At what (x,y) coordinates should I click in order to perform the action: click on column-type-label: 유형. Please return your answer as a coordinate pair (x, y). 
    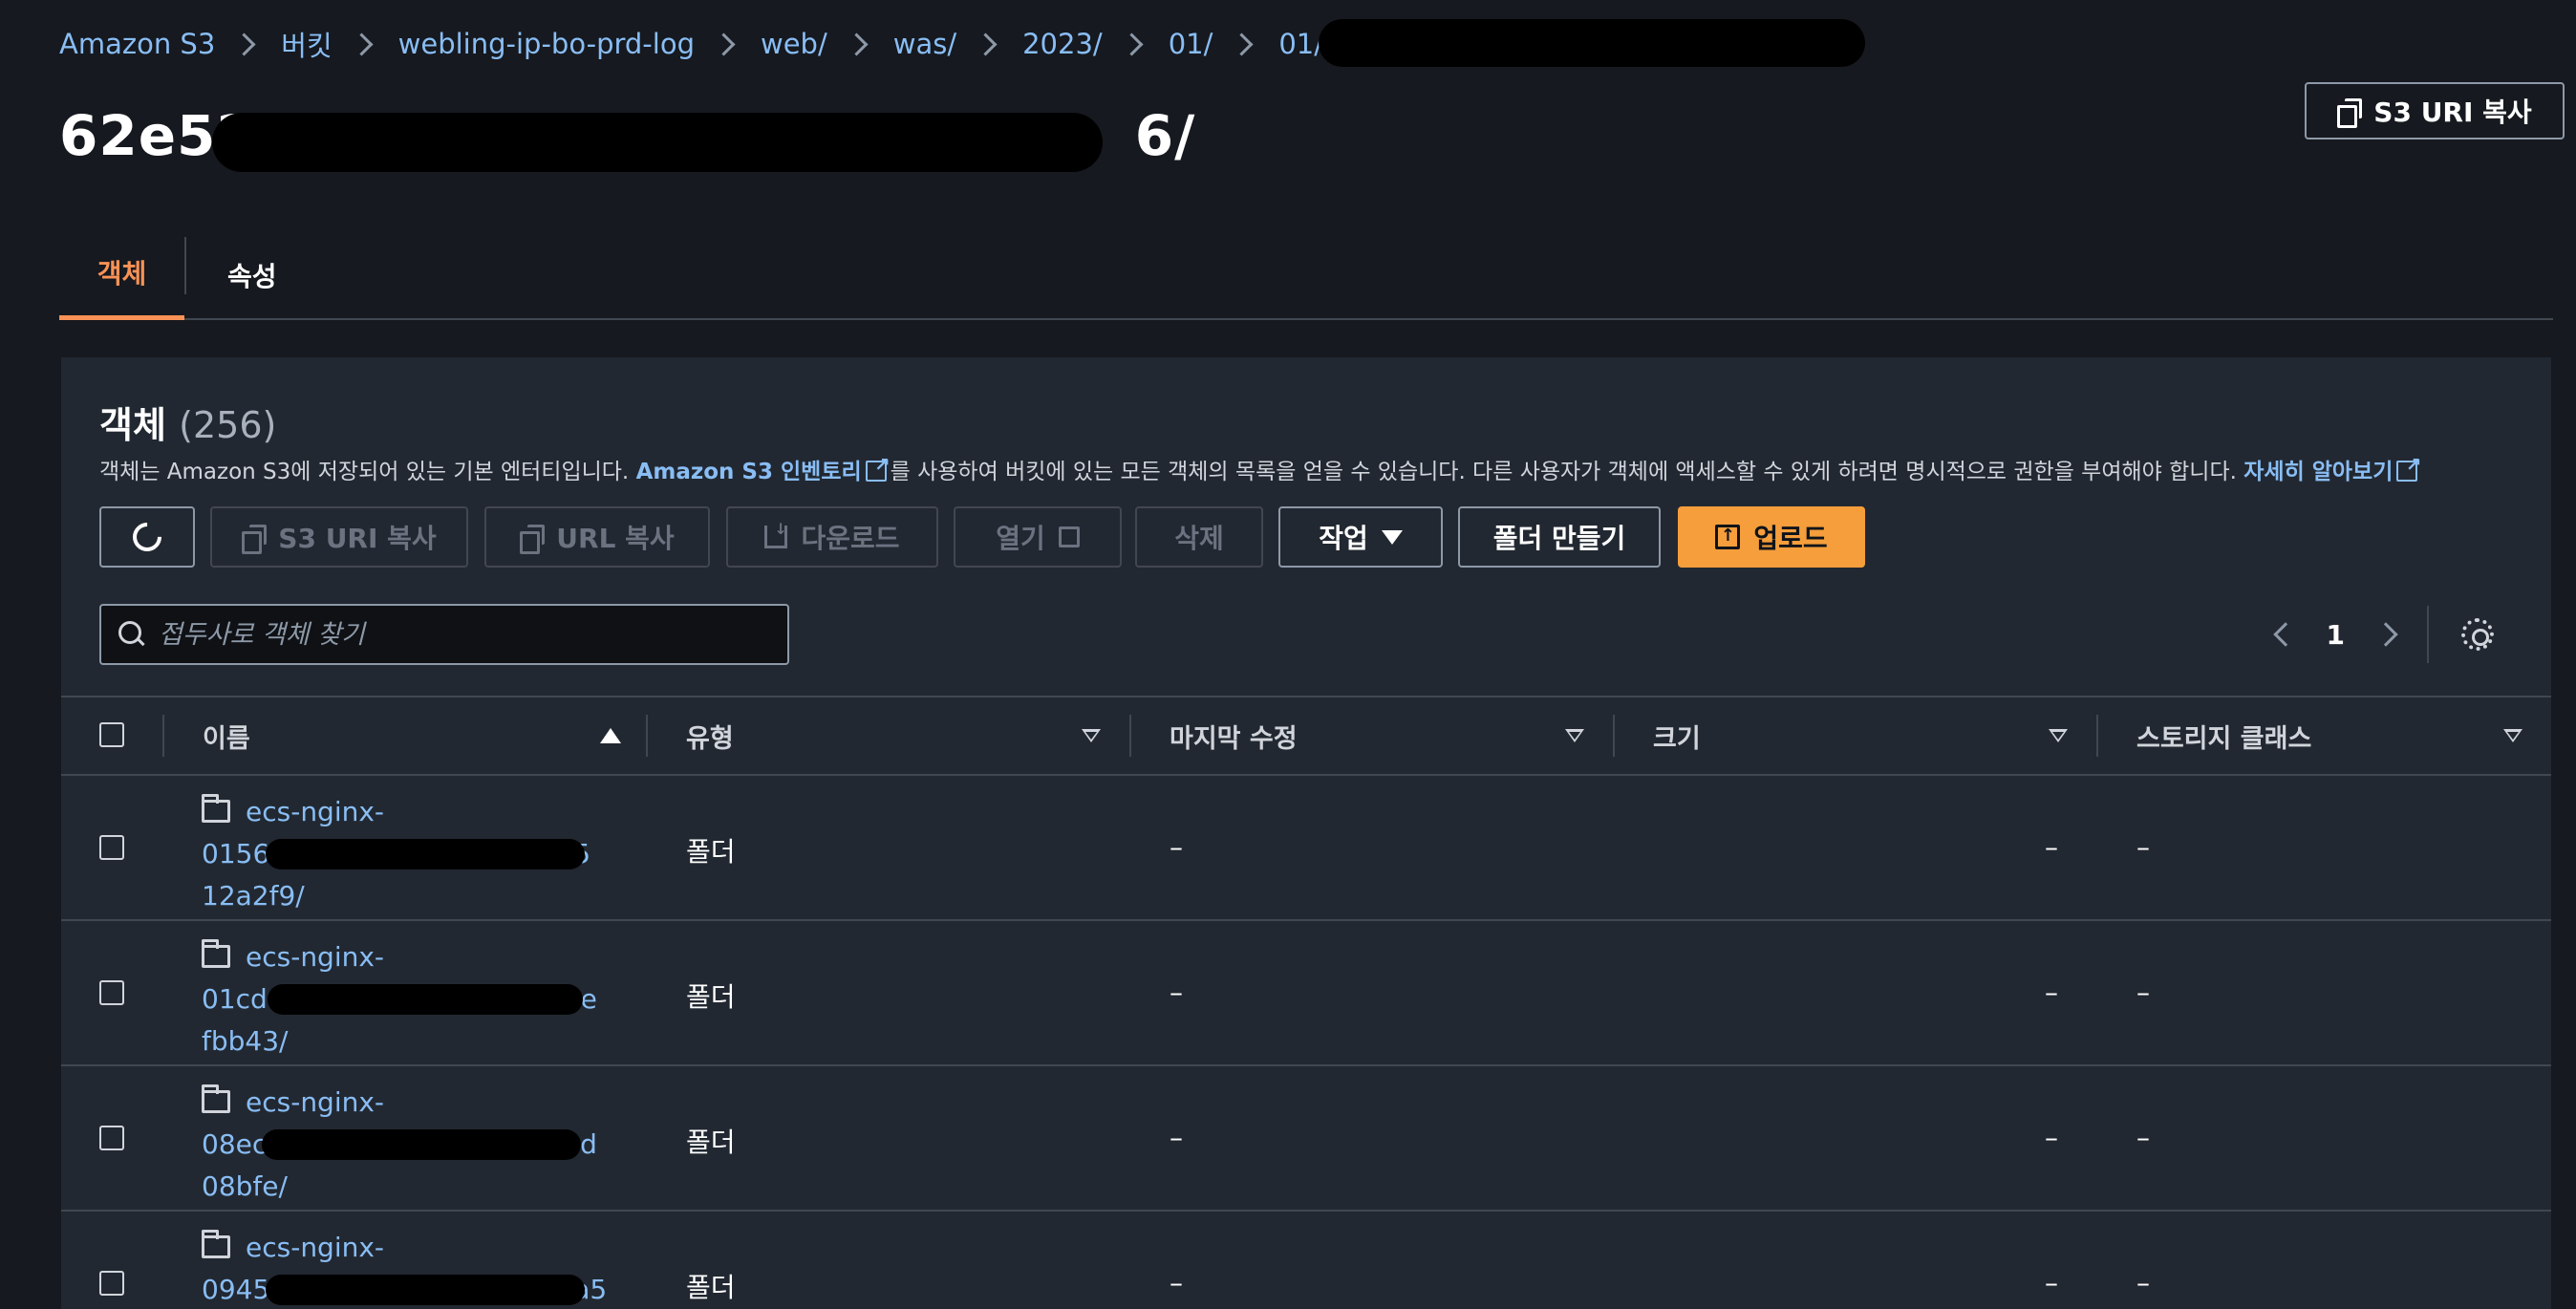
    Looking at the image, I should click on (710, 738).